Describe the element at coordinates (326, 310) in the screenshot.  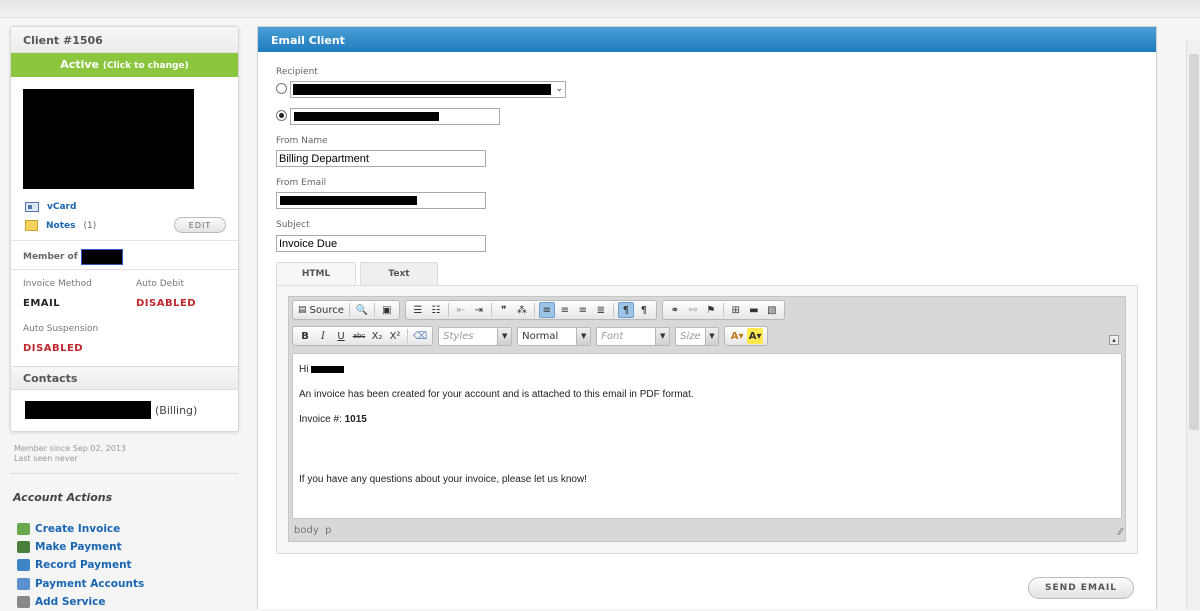
I see `source-label: Source` at that location.